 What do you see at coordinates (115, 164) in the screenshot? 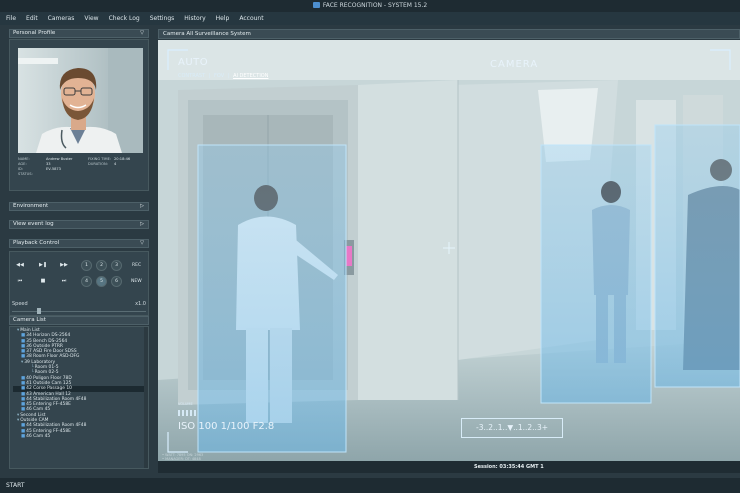
I see `duration-value: 4` at bounding box center [115, 164].